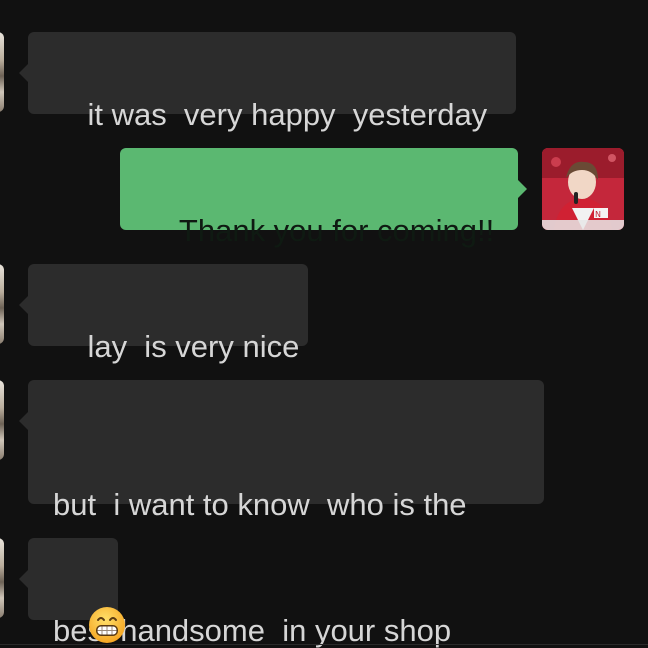 The width and height of the screenshot is (648, 648). Describe the element at coordinates (107, 624) in the screenshot. I see `grinning-face-icon` at that location.